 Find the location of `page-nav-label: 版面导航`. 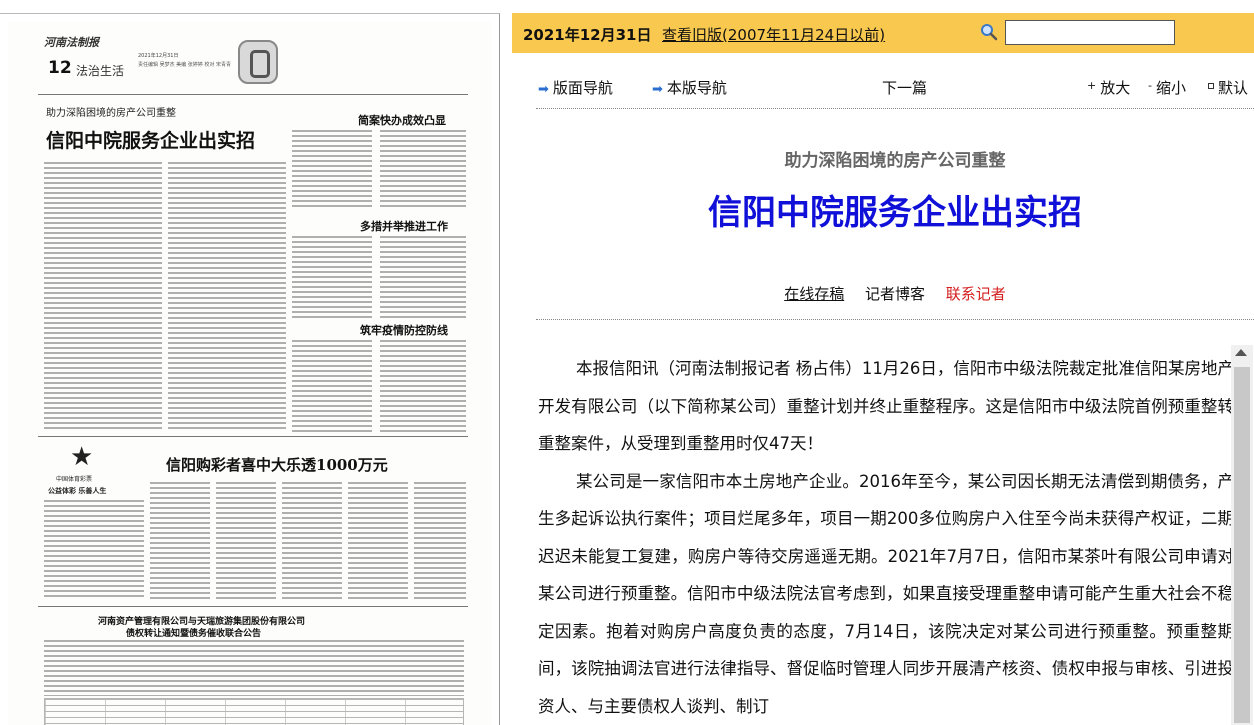

page-nav-label: 版面导航 is located at coordinates (582, 88).